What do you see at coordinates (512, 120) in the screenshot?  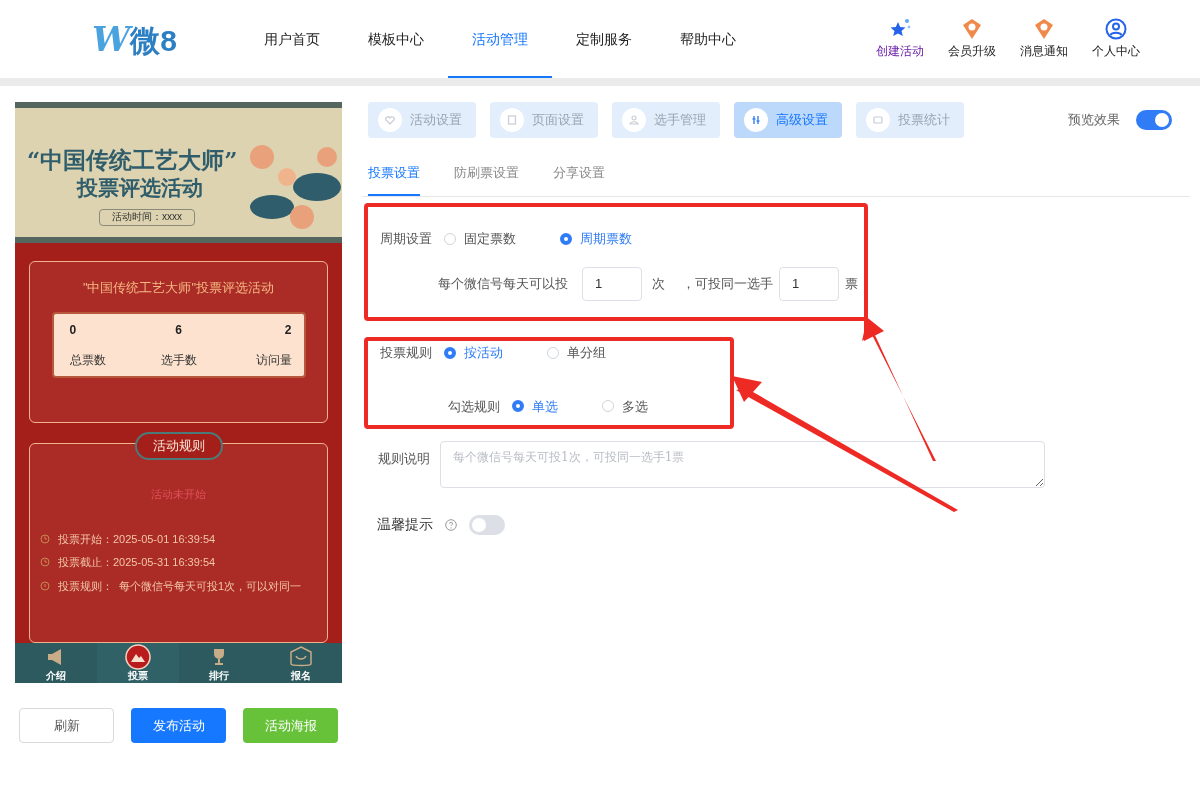 I see `page-icon` at bounding box center [512, 120].